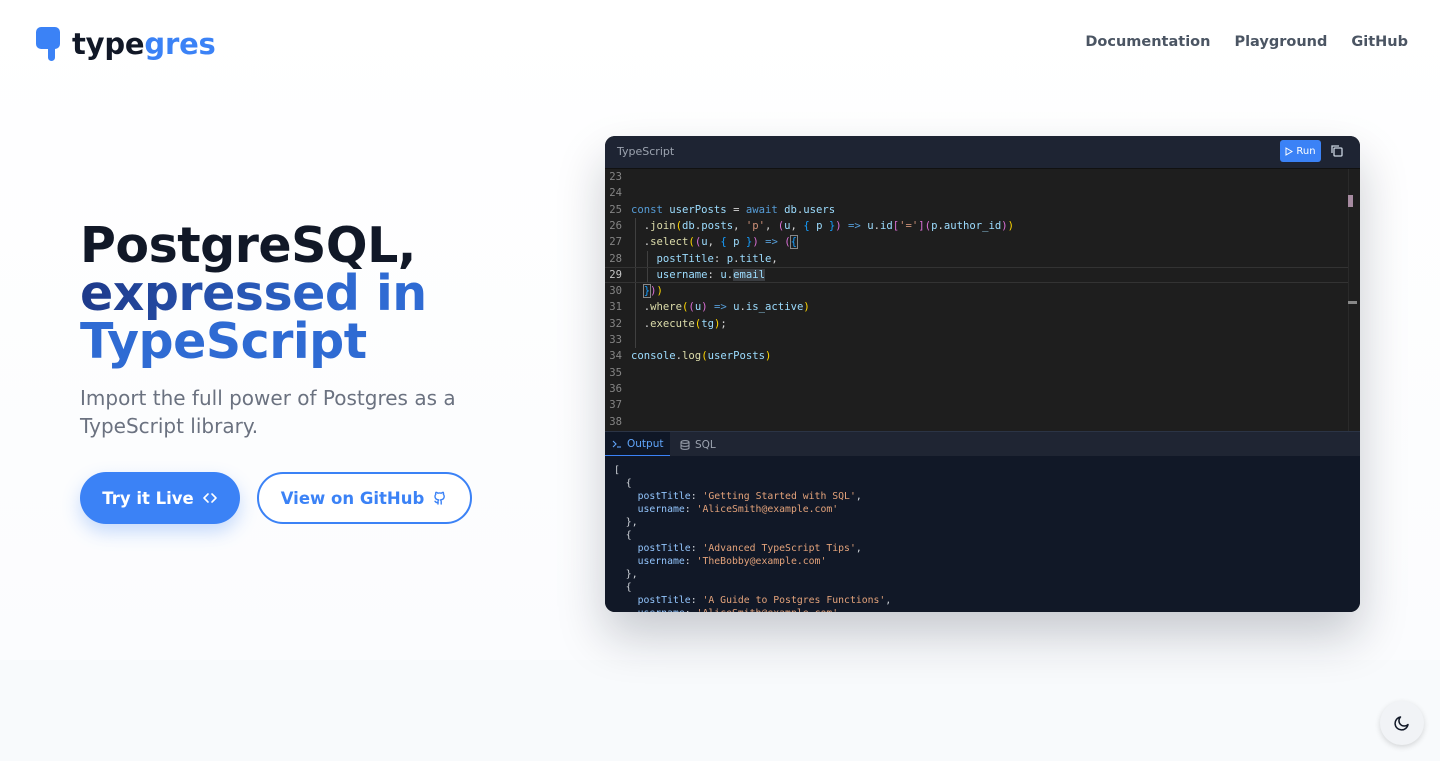 This screenshot has height=761, width=1440. What do you see at coordinates (1289, 151) in the screenshot?
I see `play-icon` at bounding box center [1289, 151].